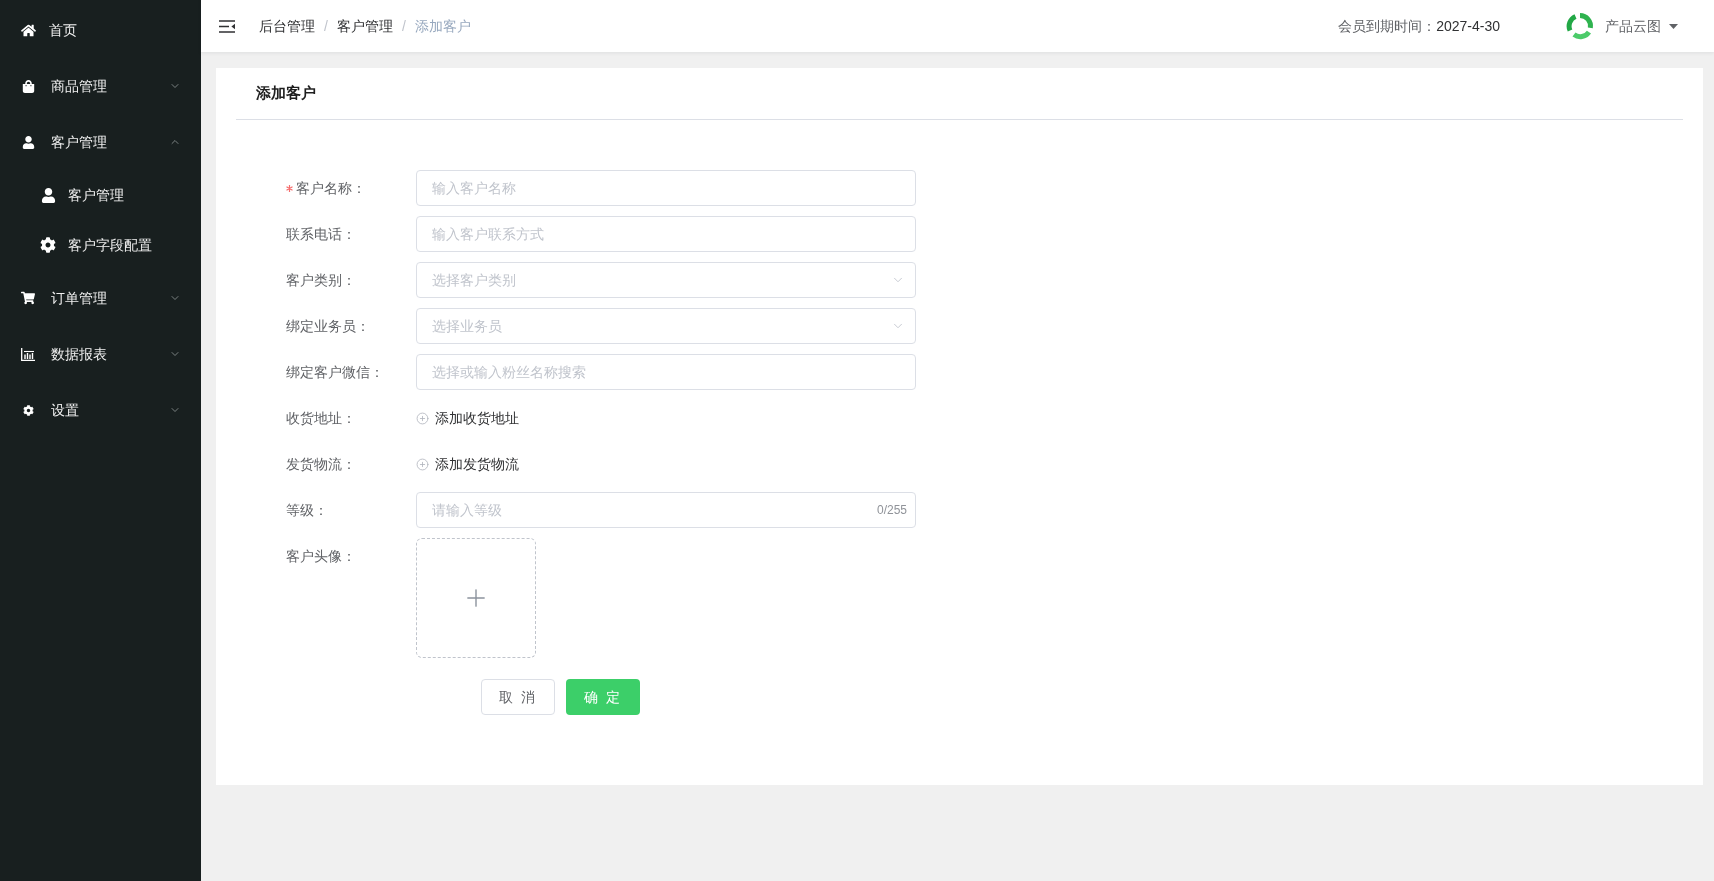  Describe the element at coordinates (1673, 26) in the screenshot. I see `caret-down-icon` at that location.